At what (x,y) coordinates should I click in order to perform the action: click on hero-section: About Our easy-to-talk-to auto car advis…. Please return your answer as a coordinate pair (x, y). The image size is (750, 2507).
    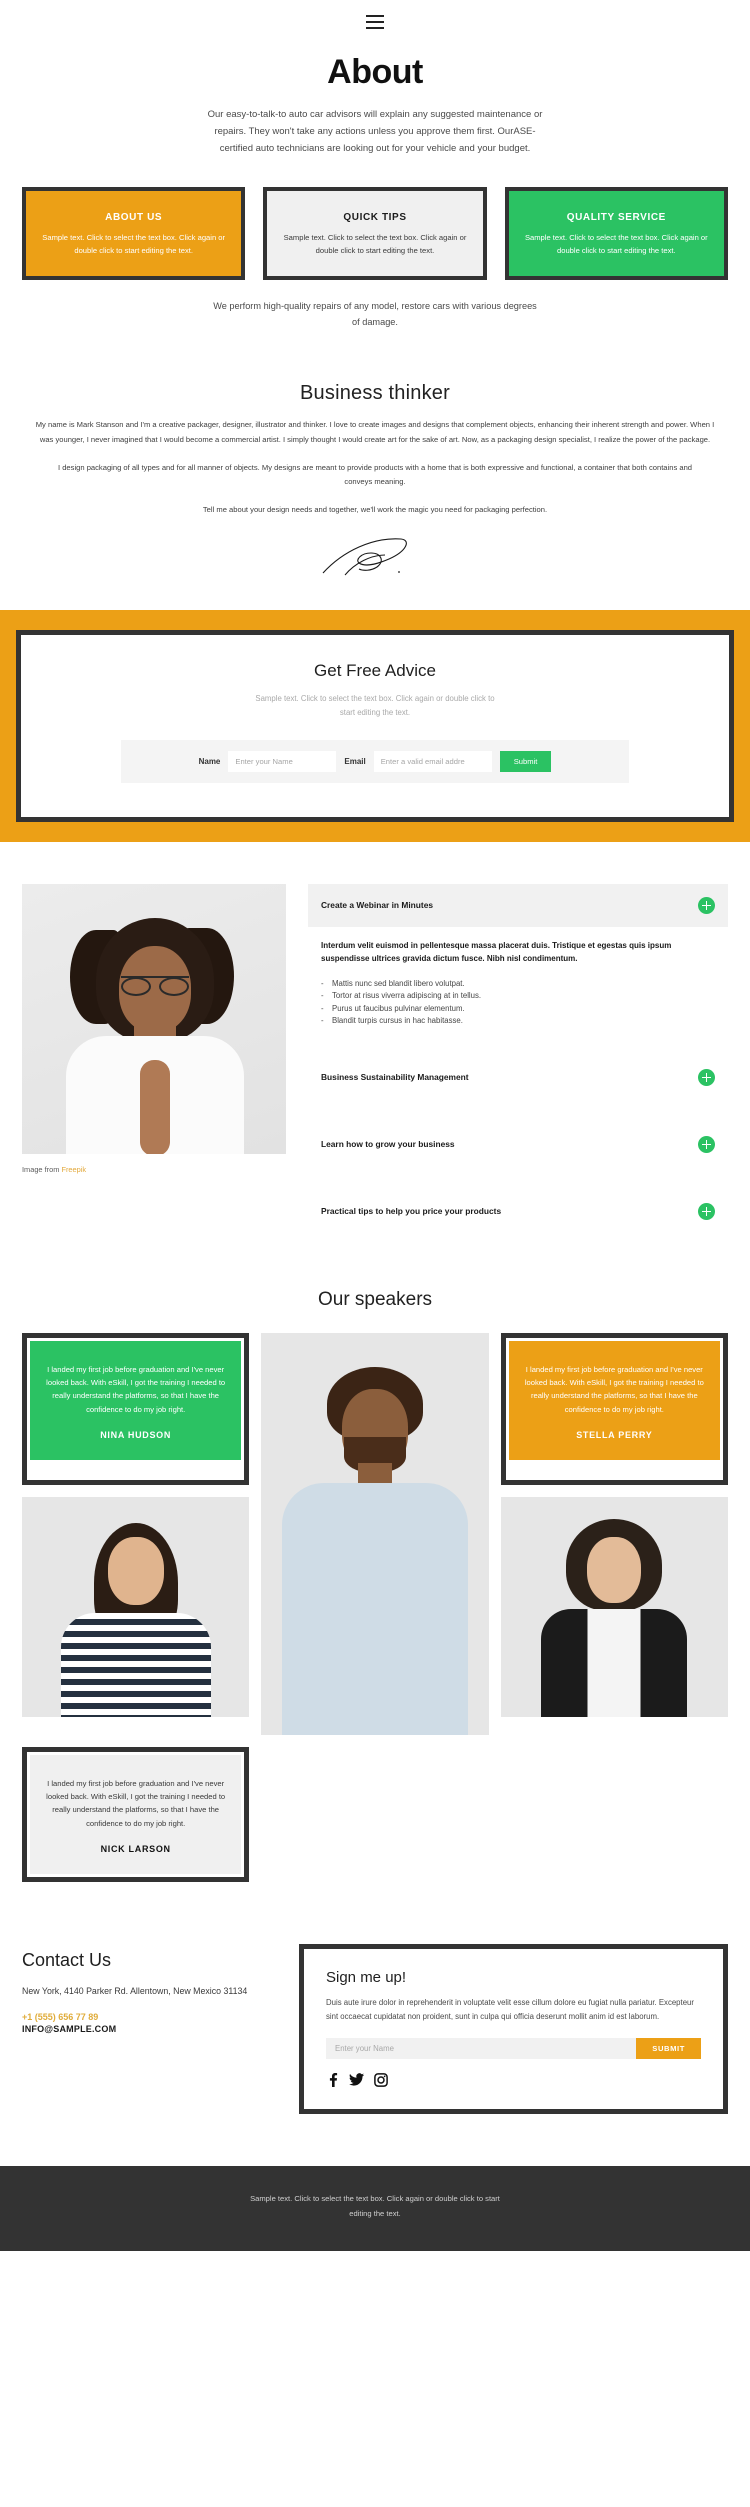
    Looking at the image, I should click on (375, 99).